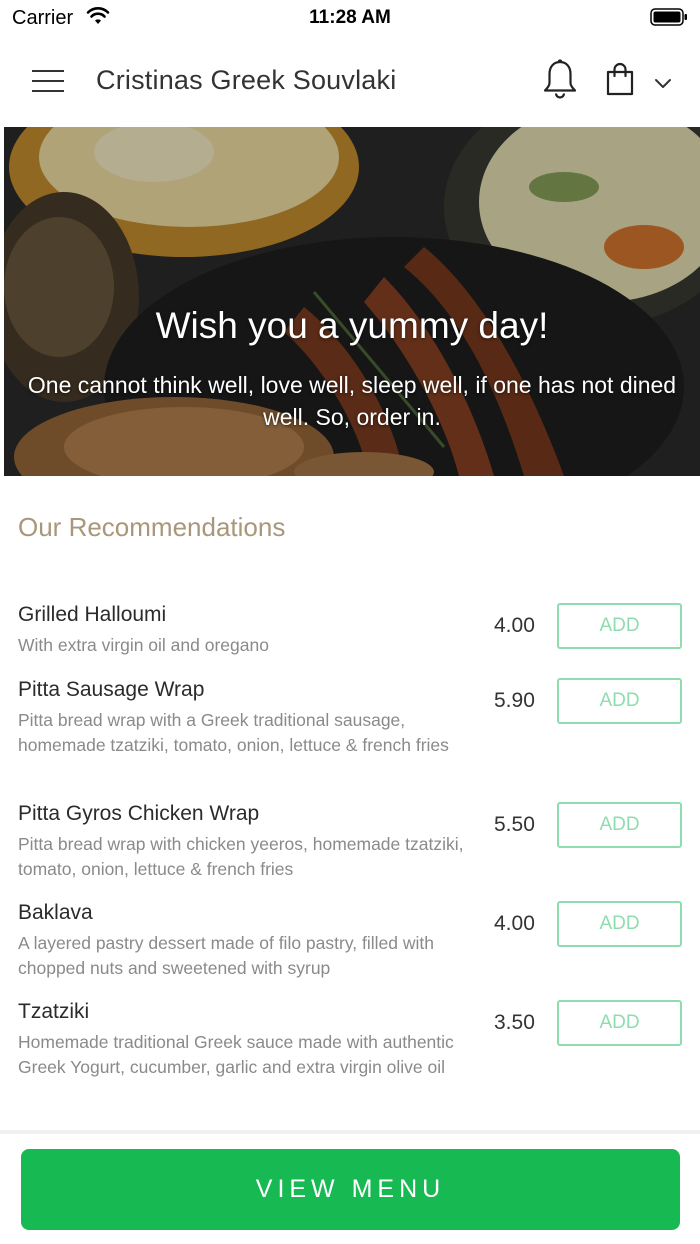 The width and height of the screenshot is (700, 1244). What do you see at coordinates (560, 80) in the screenshot?
I see `bell-icon` at bounding box center [560, 80].